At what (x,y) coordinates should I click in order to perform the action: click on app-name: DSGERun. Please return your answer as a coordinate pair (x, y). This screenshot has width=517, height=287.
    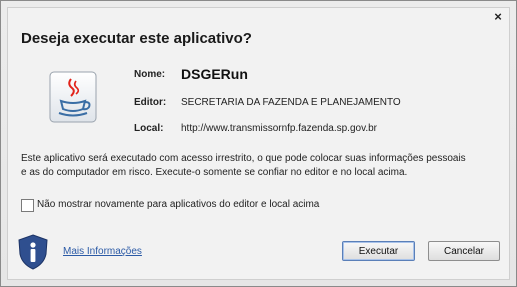
    Looking at the image, I should click on (214, 74).